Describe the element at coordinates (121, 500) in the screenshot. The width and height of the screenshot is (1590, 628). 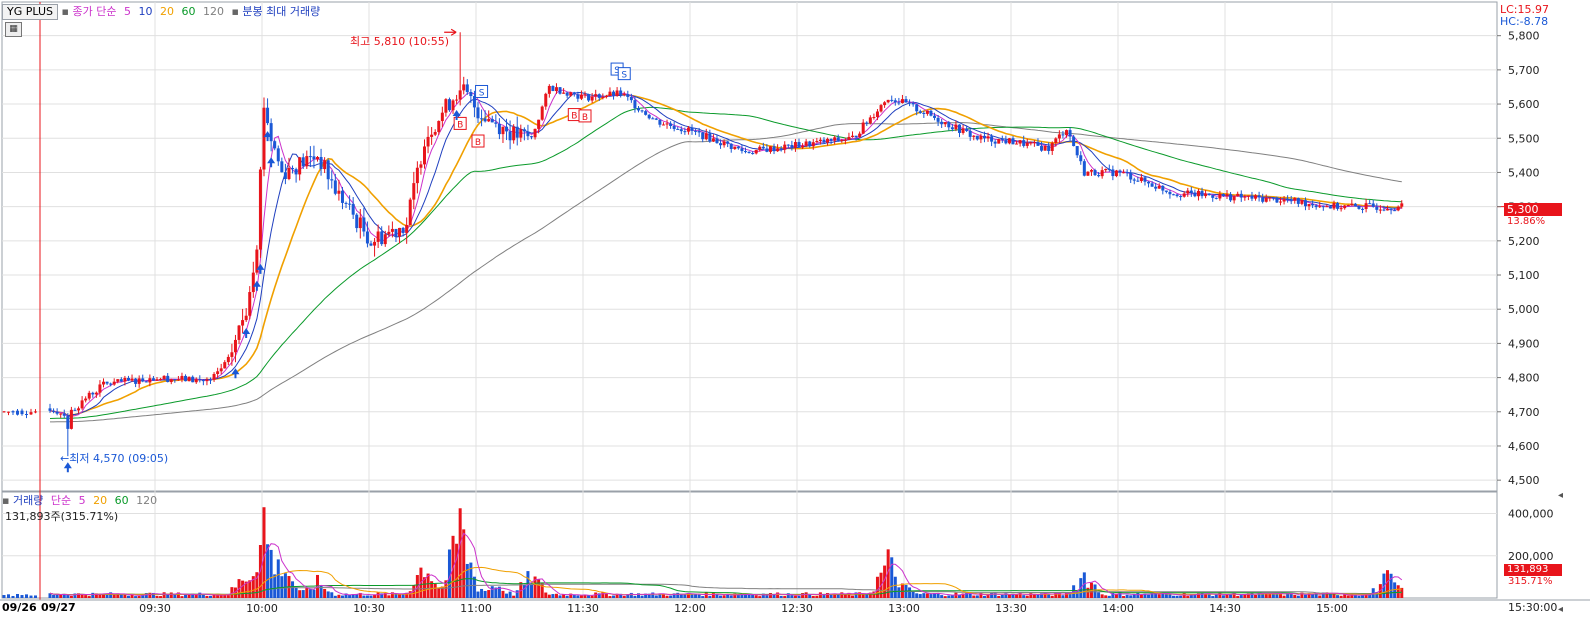
I see `legend-vol-ma60: 60` at that location.